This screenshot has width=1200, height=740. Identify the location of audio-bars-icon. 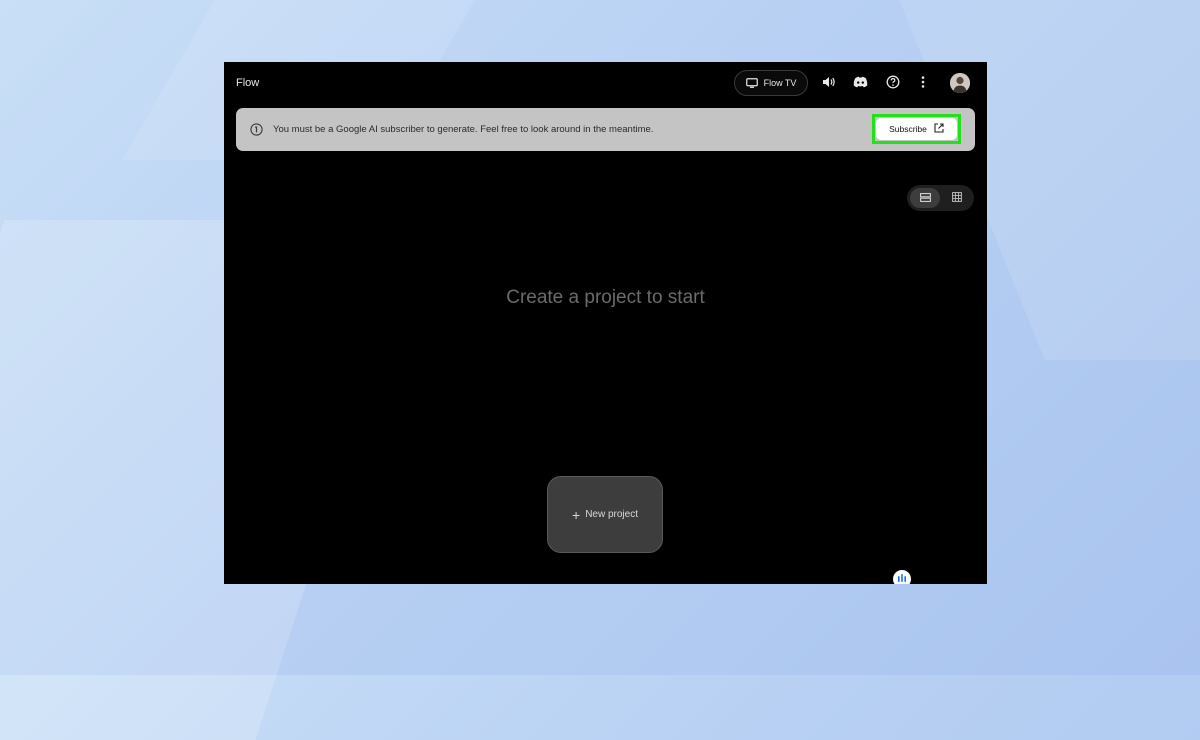
(902, 577).